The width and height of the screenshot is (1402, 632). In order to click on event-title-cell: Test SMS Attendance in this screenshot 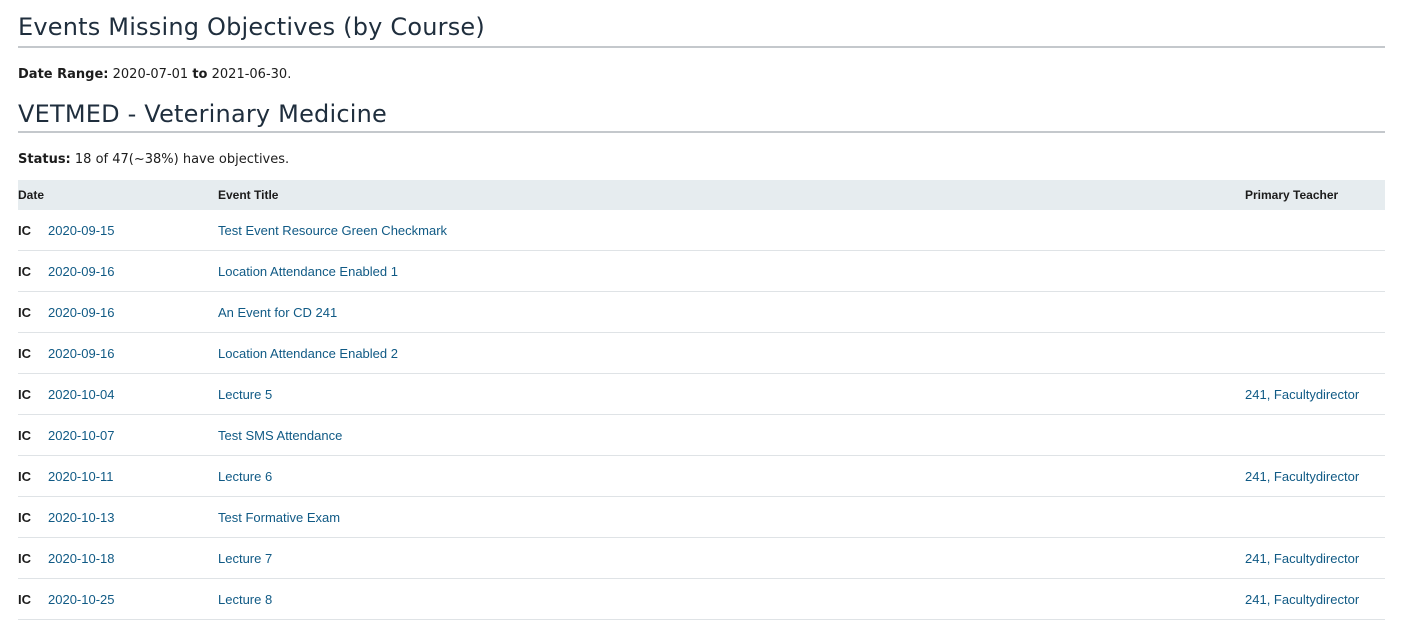, I will do `click(731, 435)`.